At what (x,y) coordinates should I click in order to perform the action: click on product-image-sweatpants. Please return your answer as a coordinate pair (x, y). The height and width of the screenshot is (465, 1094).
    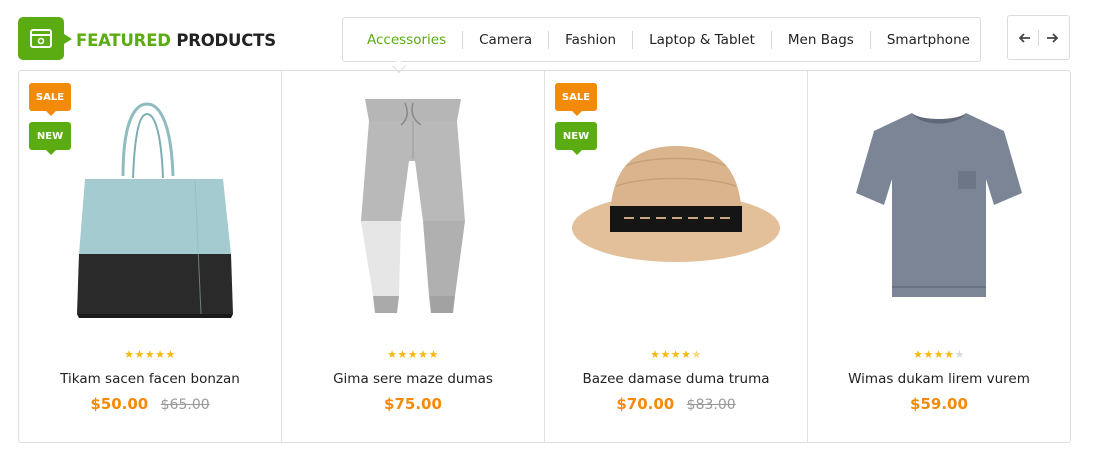
    Looking at the image, I should click on (413, 206).